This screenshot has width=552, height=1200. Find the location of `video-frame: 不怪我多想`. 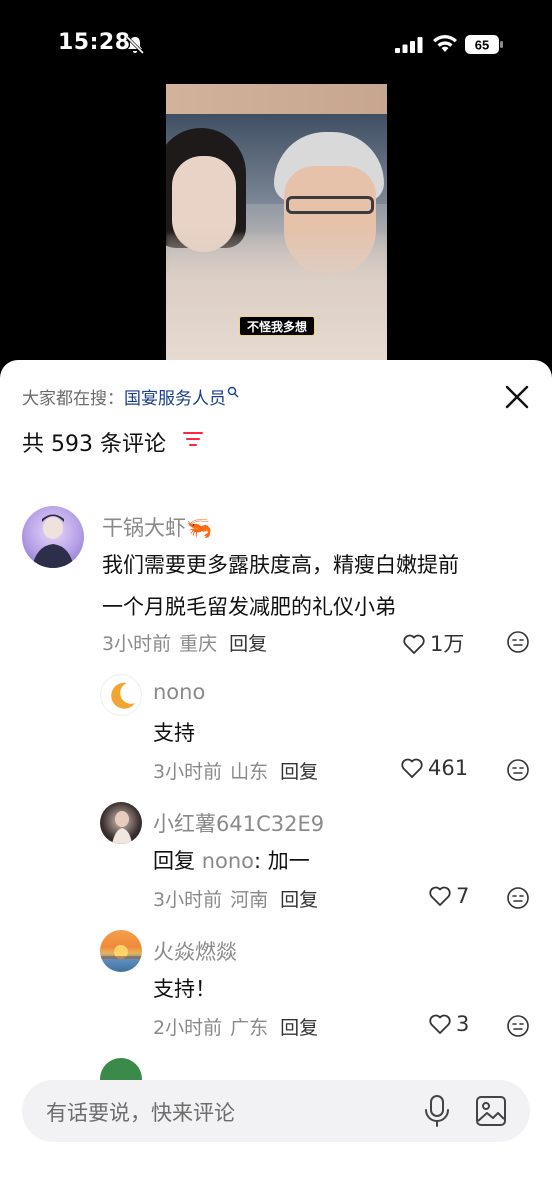

video-frame: 不怪我多想 is located at coordinates (276, 229).